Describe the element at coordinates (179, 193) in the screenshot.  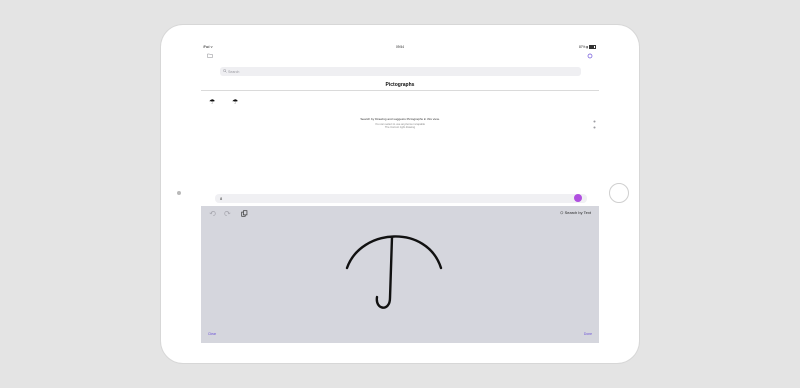
I see `front-camera` at that location.